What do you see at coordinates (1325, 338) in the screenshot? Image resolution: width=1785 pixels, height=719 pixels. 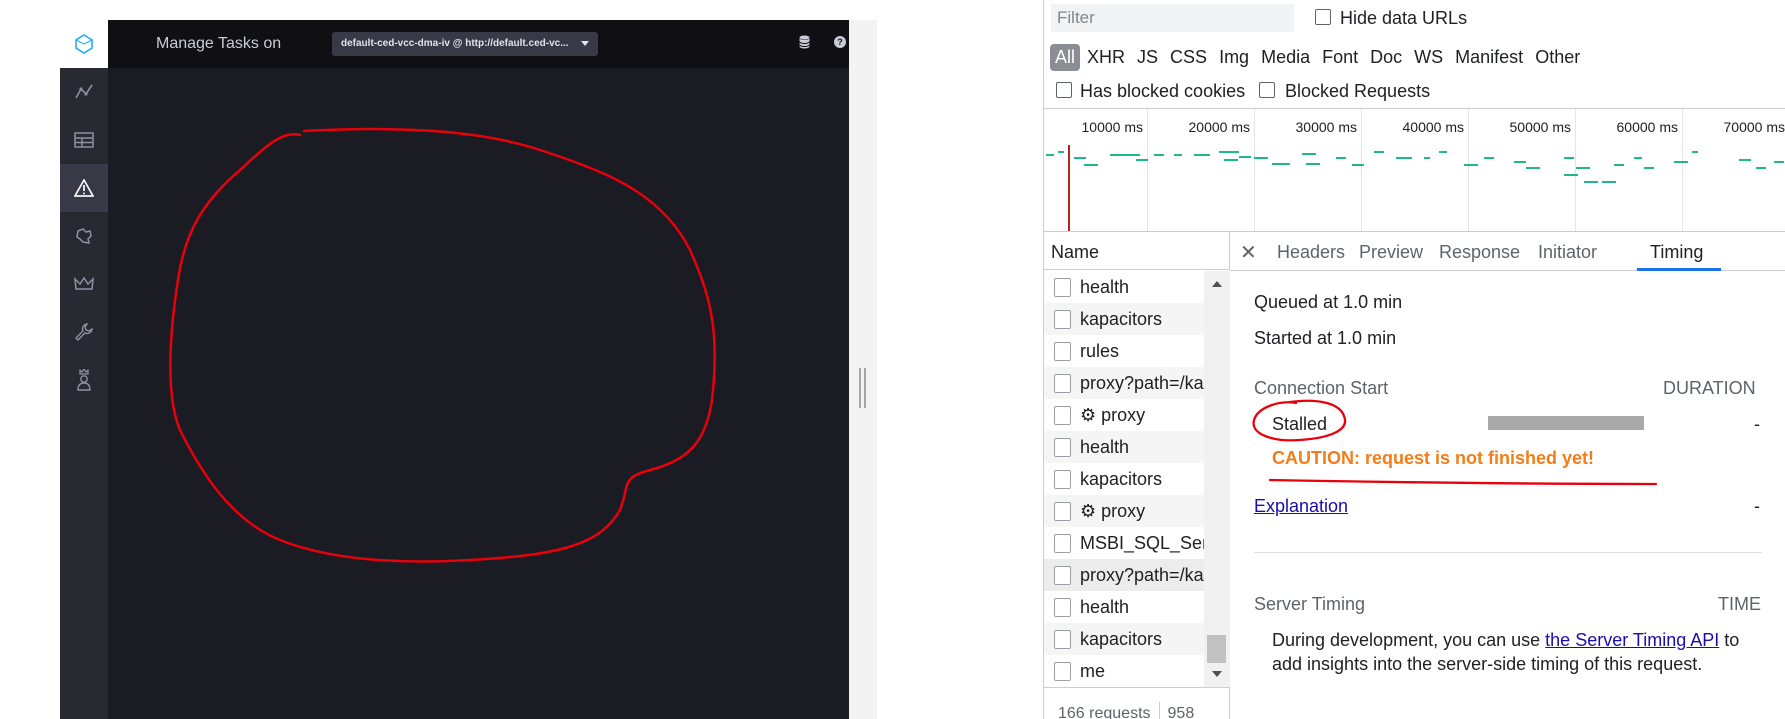 I see `started-at: Started at 1.0 min` at bounding box center [1325, 338].